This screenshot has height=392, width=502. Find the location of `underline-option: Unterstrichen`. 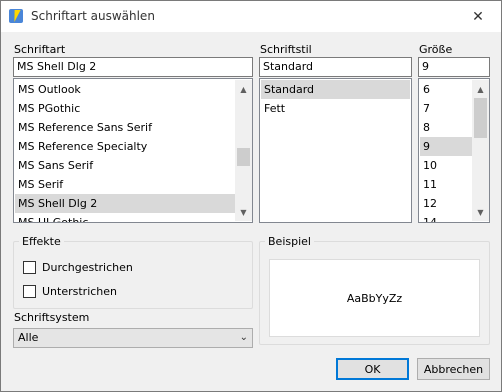

underline-option: Unterstrichen is located at coordinates (70, 291).